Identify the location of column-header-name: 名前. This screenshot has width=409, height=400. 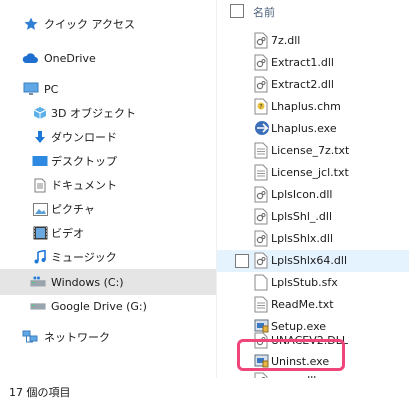
(264, 12).